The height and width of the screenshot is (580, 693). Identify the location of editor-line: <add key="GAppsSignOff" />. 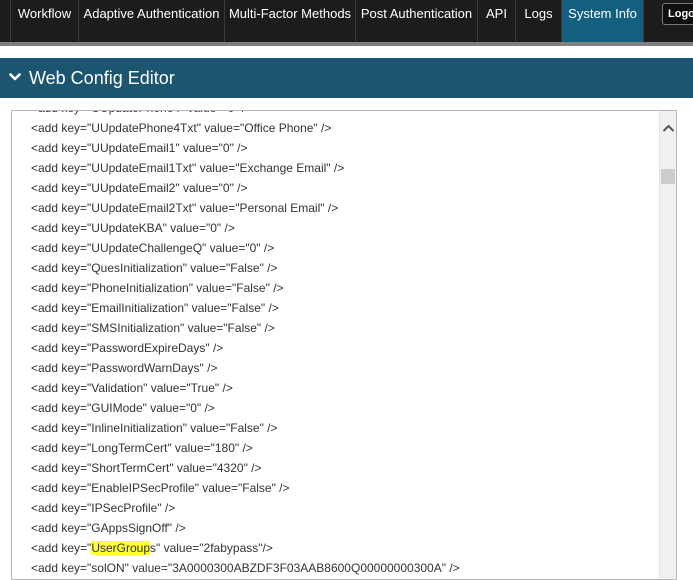
(108, 528).